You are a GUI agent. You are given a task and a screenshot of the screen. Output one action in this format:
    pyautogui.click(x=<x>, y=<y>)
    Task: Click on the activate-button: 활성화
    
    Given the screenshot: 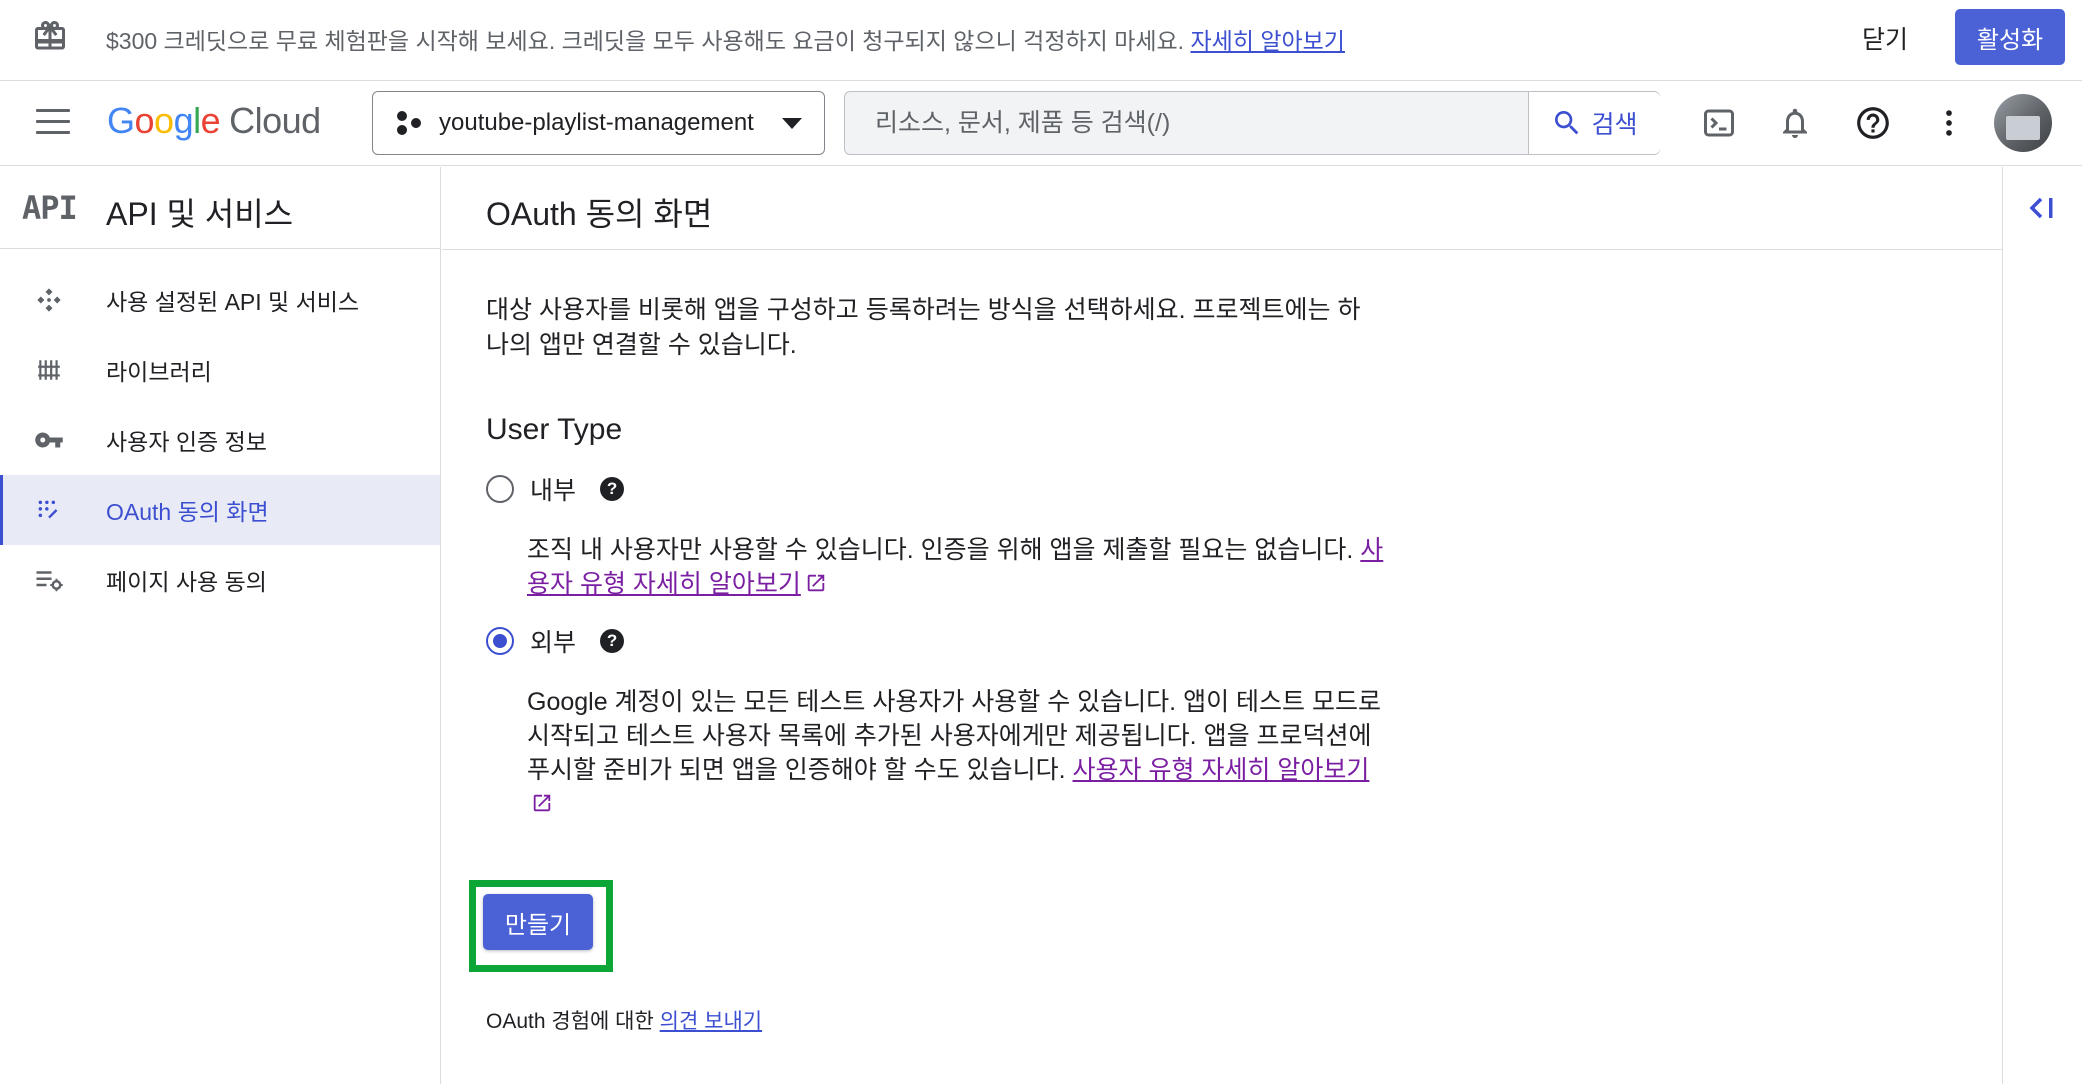 What is the action you would take?
    pyautogui.click(x=2010, y=37)
    